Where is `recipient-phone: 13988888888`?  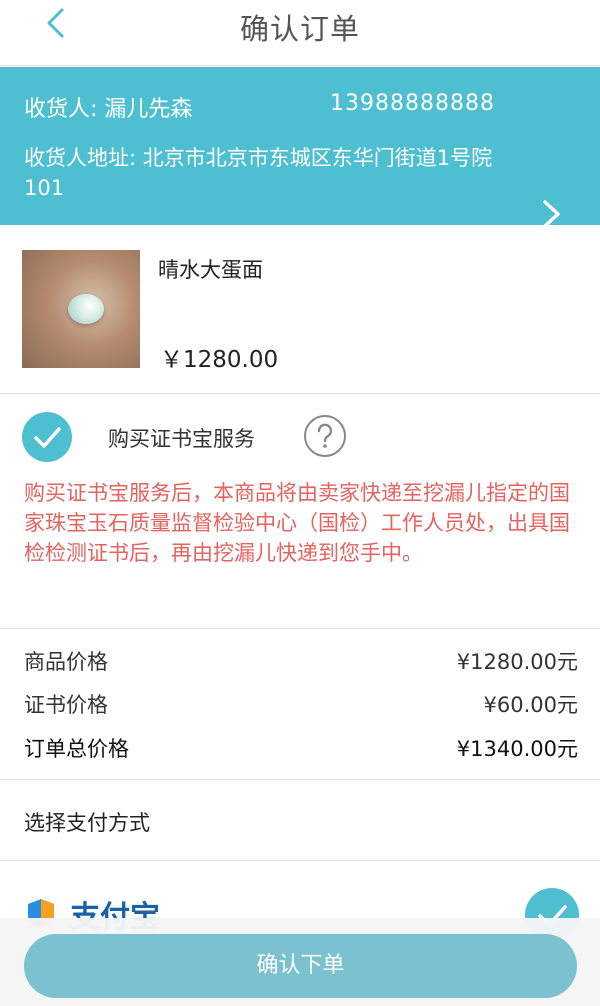
recipient-phone: 13988888888 is located at coordinates (412, 103).